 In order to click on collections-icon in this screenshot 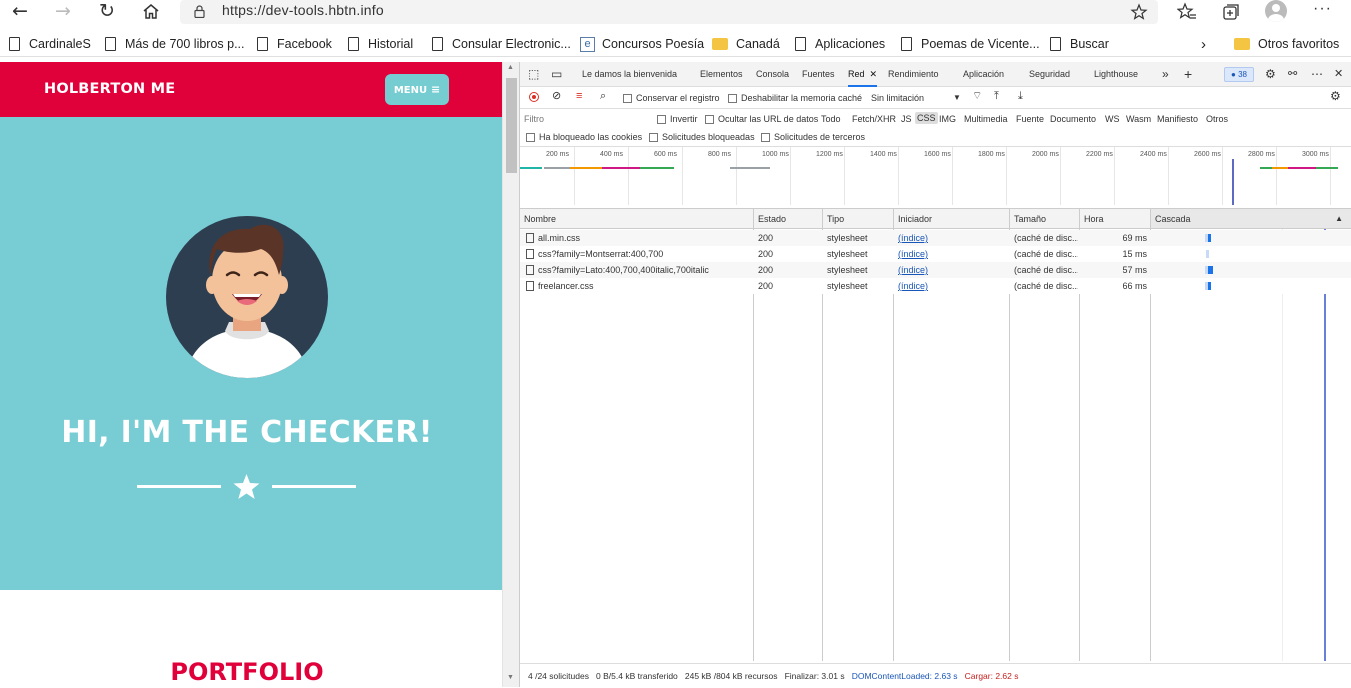, I will do `click(1231, 12)`.